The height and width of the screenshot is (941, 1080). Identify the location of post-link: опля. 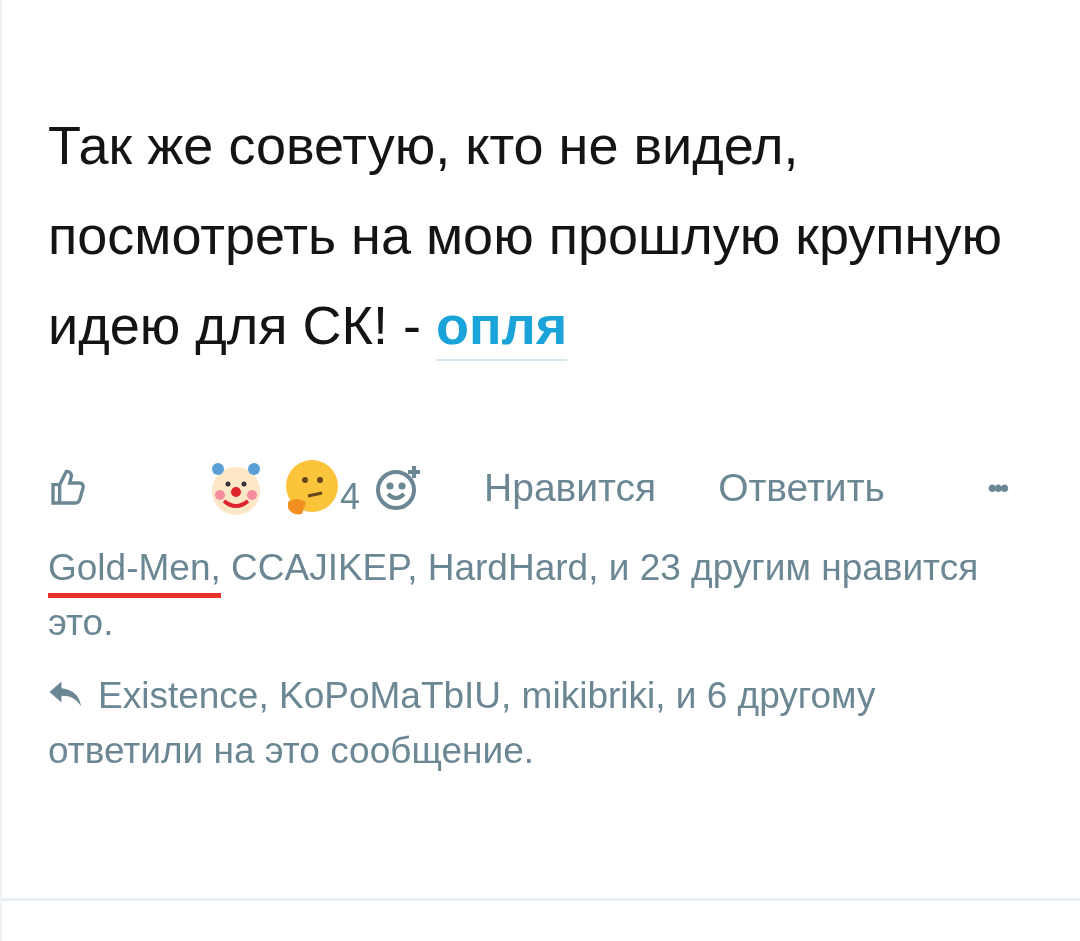
(501, 328).